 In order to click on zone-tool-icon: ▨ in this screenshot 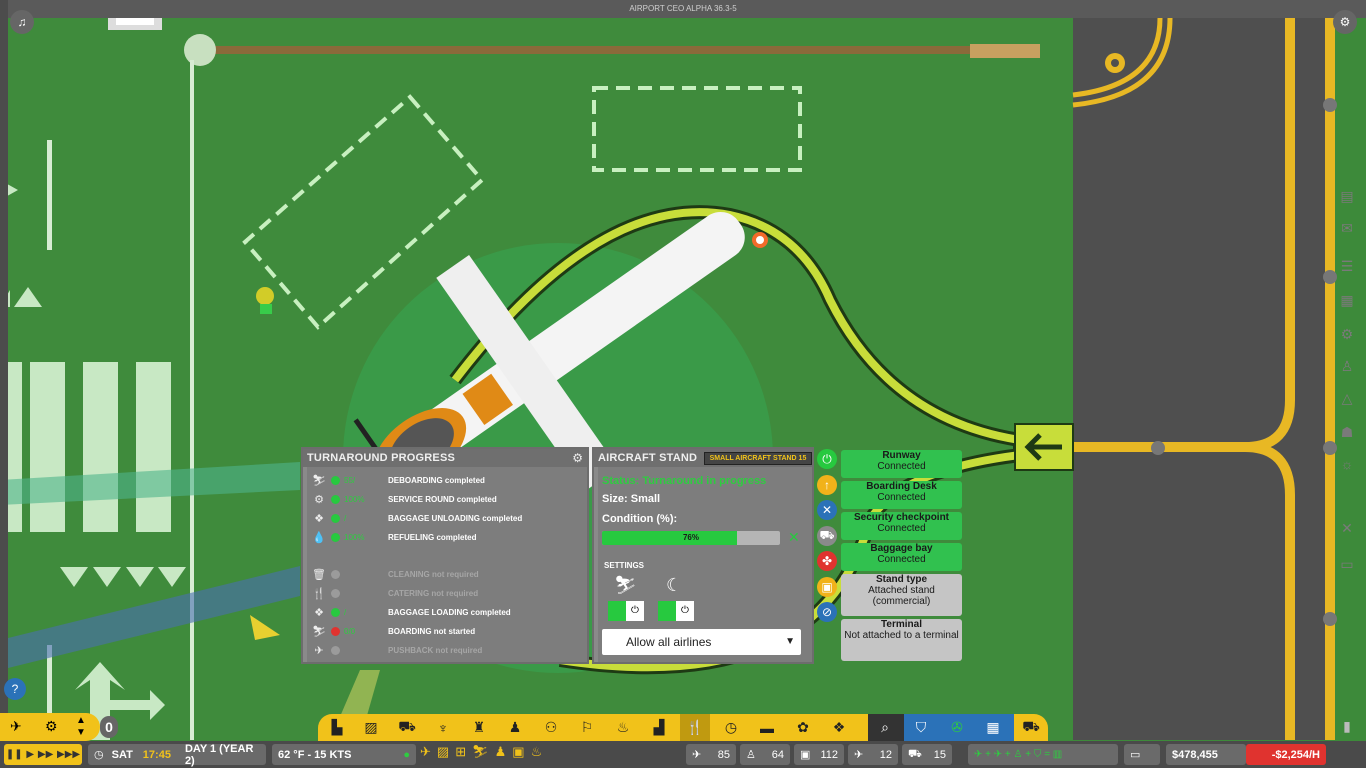, I will do `click(371, 727)`.